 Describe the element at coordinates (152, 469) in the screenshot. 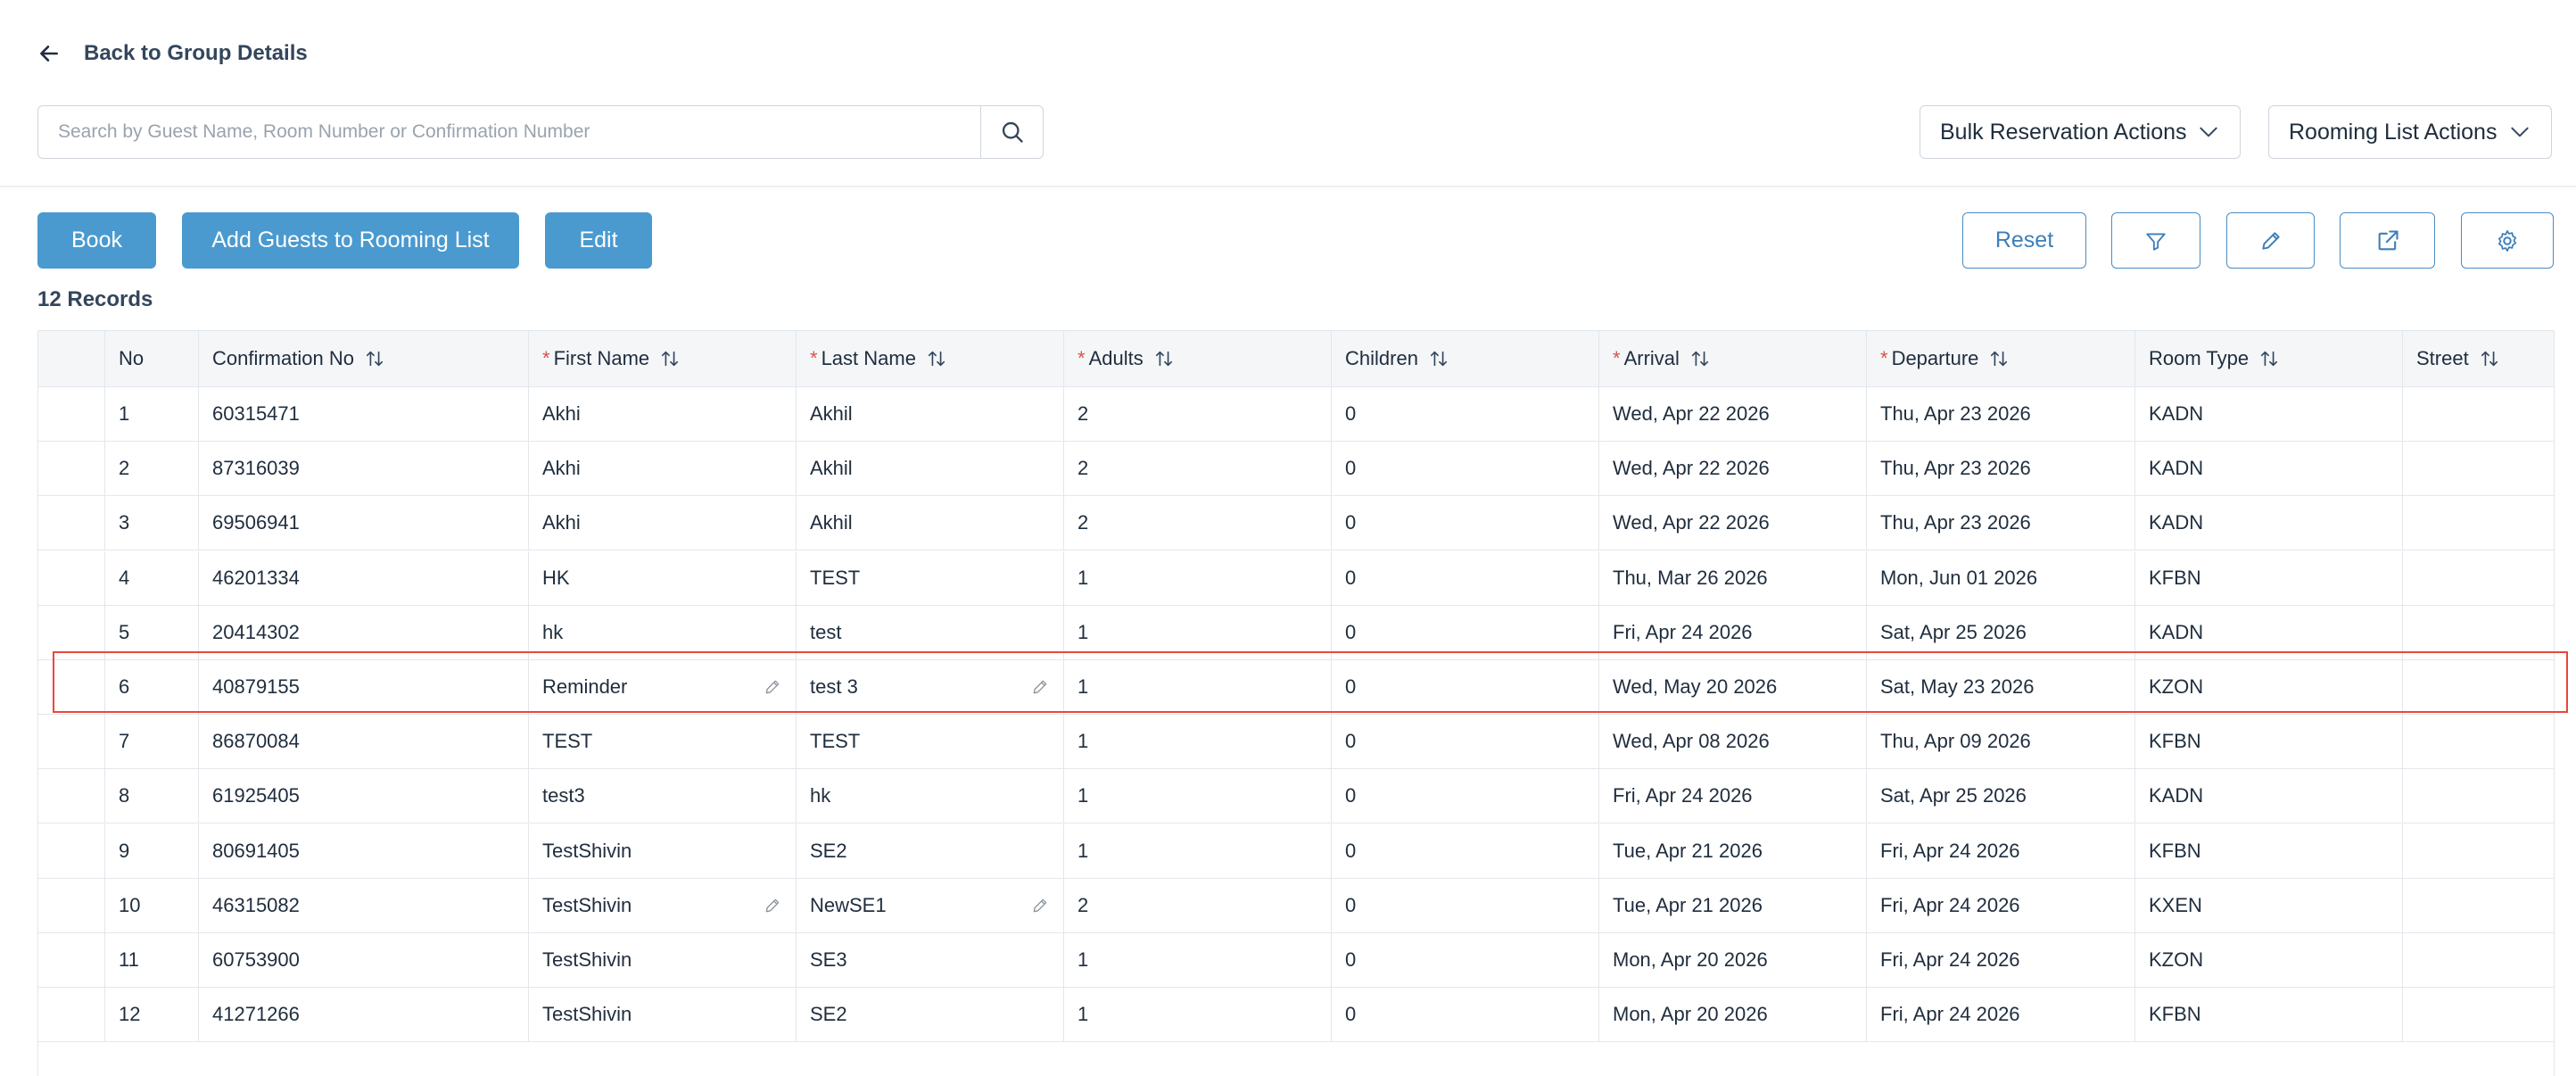

I see `cell-no: 2` at that location.